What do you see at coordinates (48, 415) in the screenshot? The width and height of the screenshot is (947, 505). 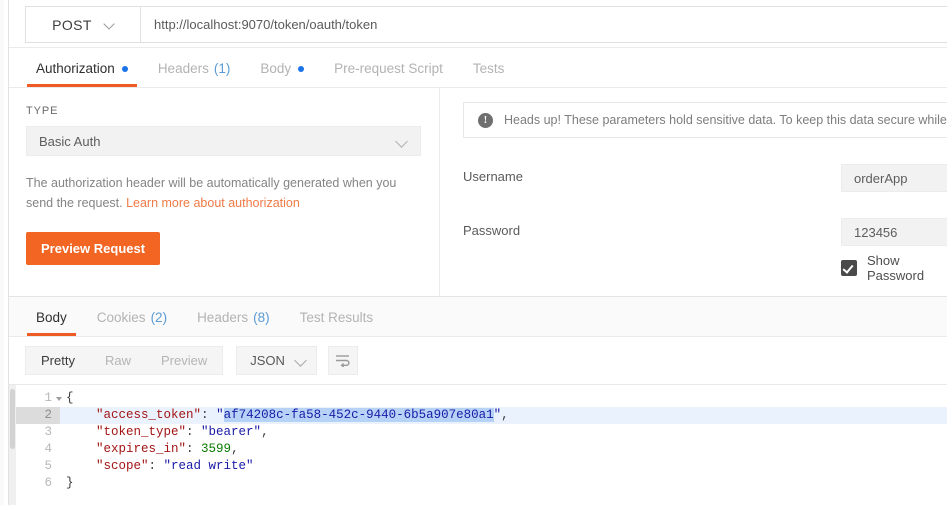 I see `line-number-text: 2` at bounding box center [48, 415].